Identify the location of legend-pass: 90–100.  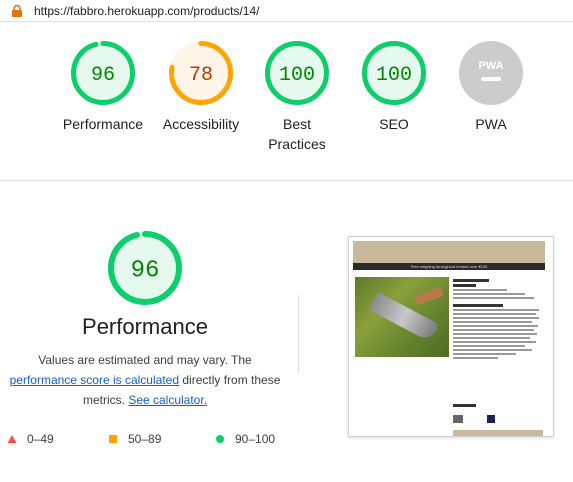
(245, 439).